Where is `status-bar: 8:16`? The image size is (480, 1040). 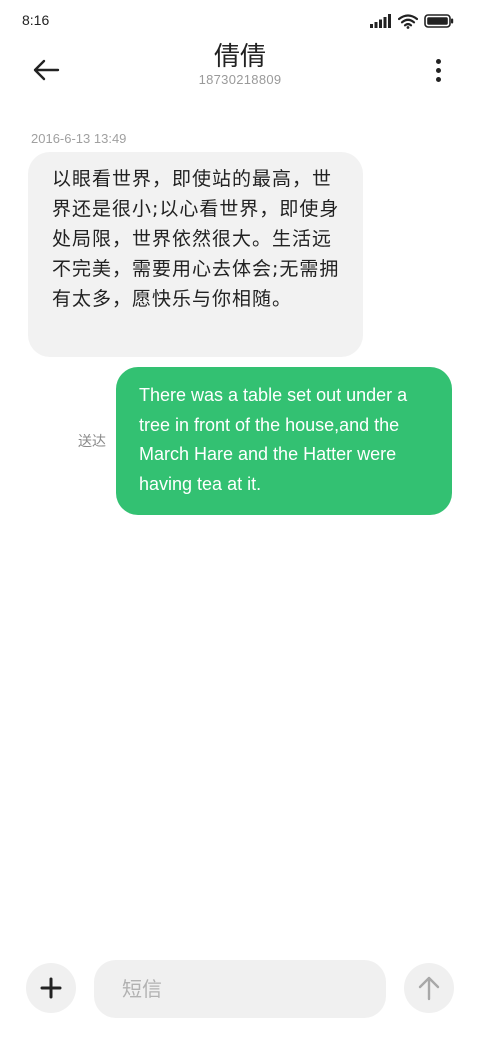 status-bar: 8:16 is located at coordinates (240, 20).